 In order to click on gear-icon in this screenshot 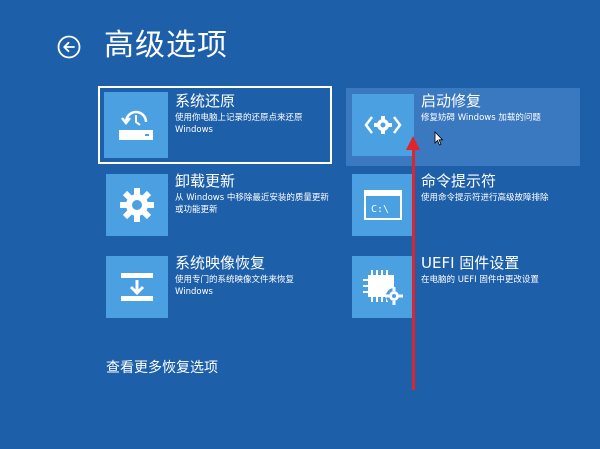, I will do `click(137, 205)`.